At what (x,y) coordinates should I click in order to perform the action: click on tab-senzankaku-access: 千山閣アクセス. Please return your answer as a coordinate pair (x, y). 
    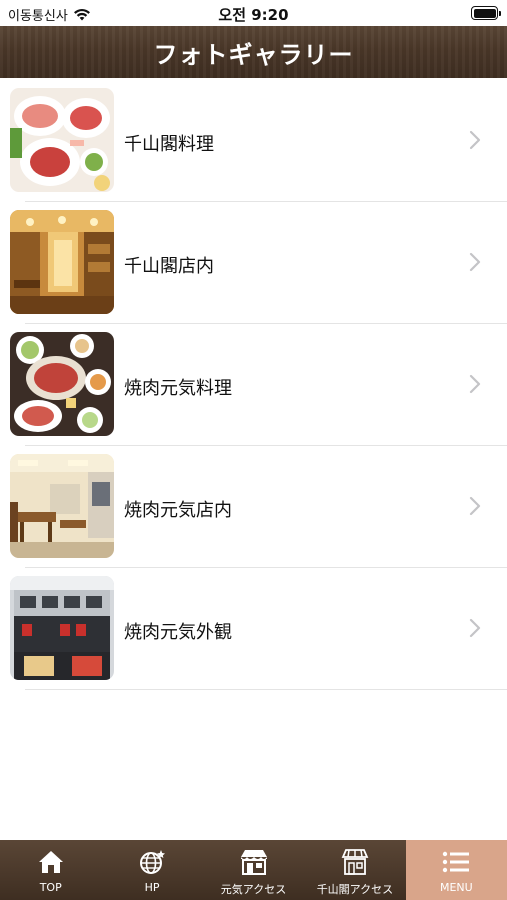
    Looking at the image, I should click on (354, 870).